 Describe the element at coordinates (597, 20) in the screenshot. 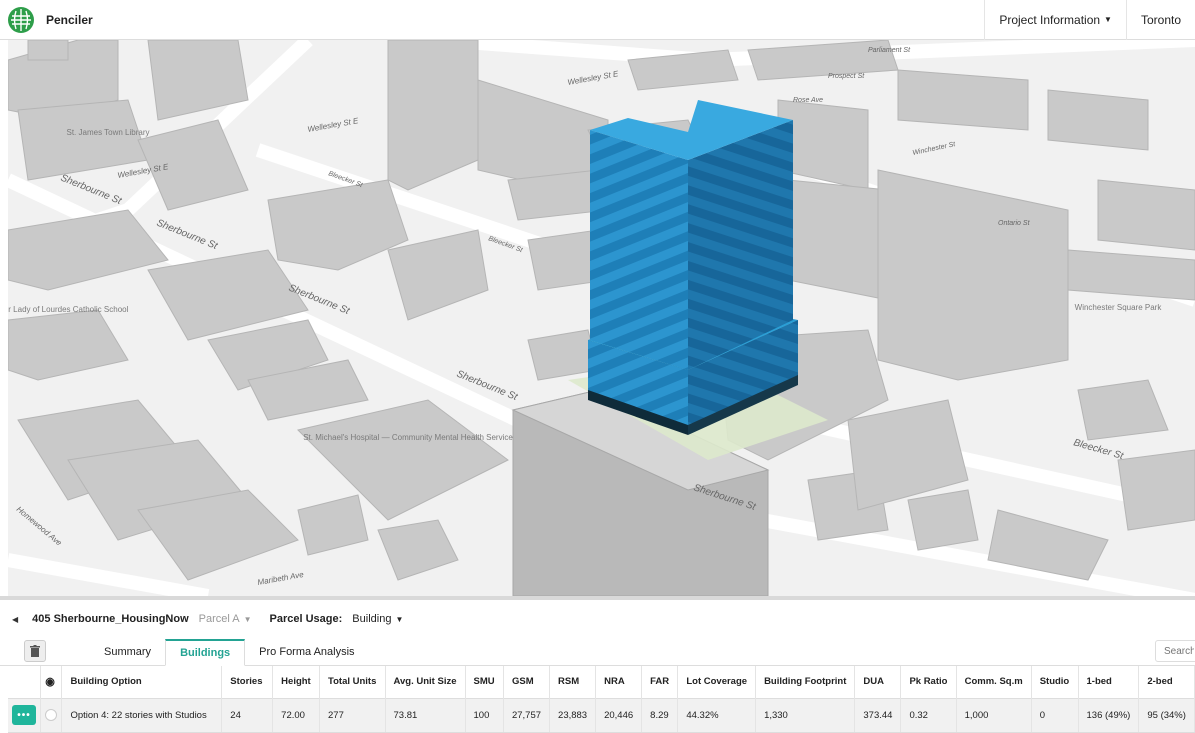

I see `top-bar: Penciler Project Information ▼ Toronto` at that location.